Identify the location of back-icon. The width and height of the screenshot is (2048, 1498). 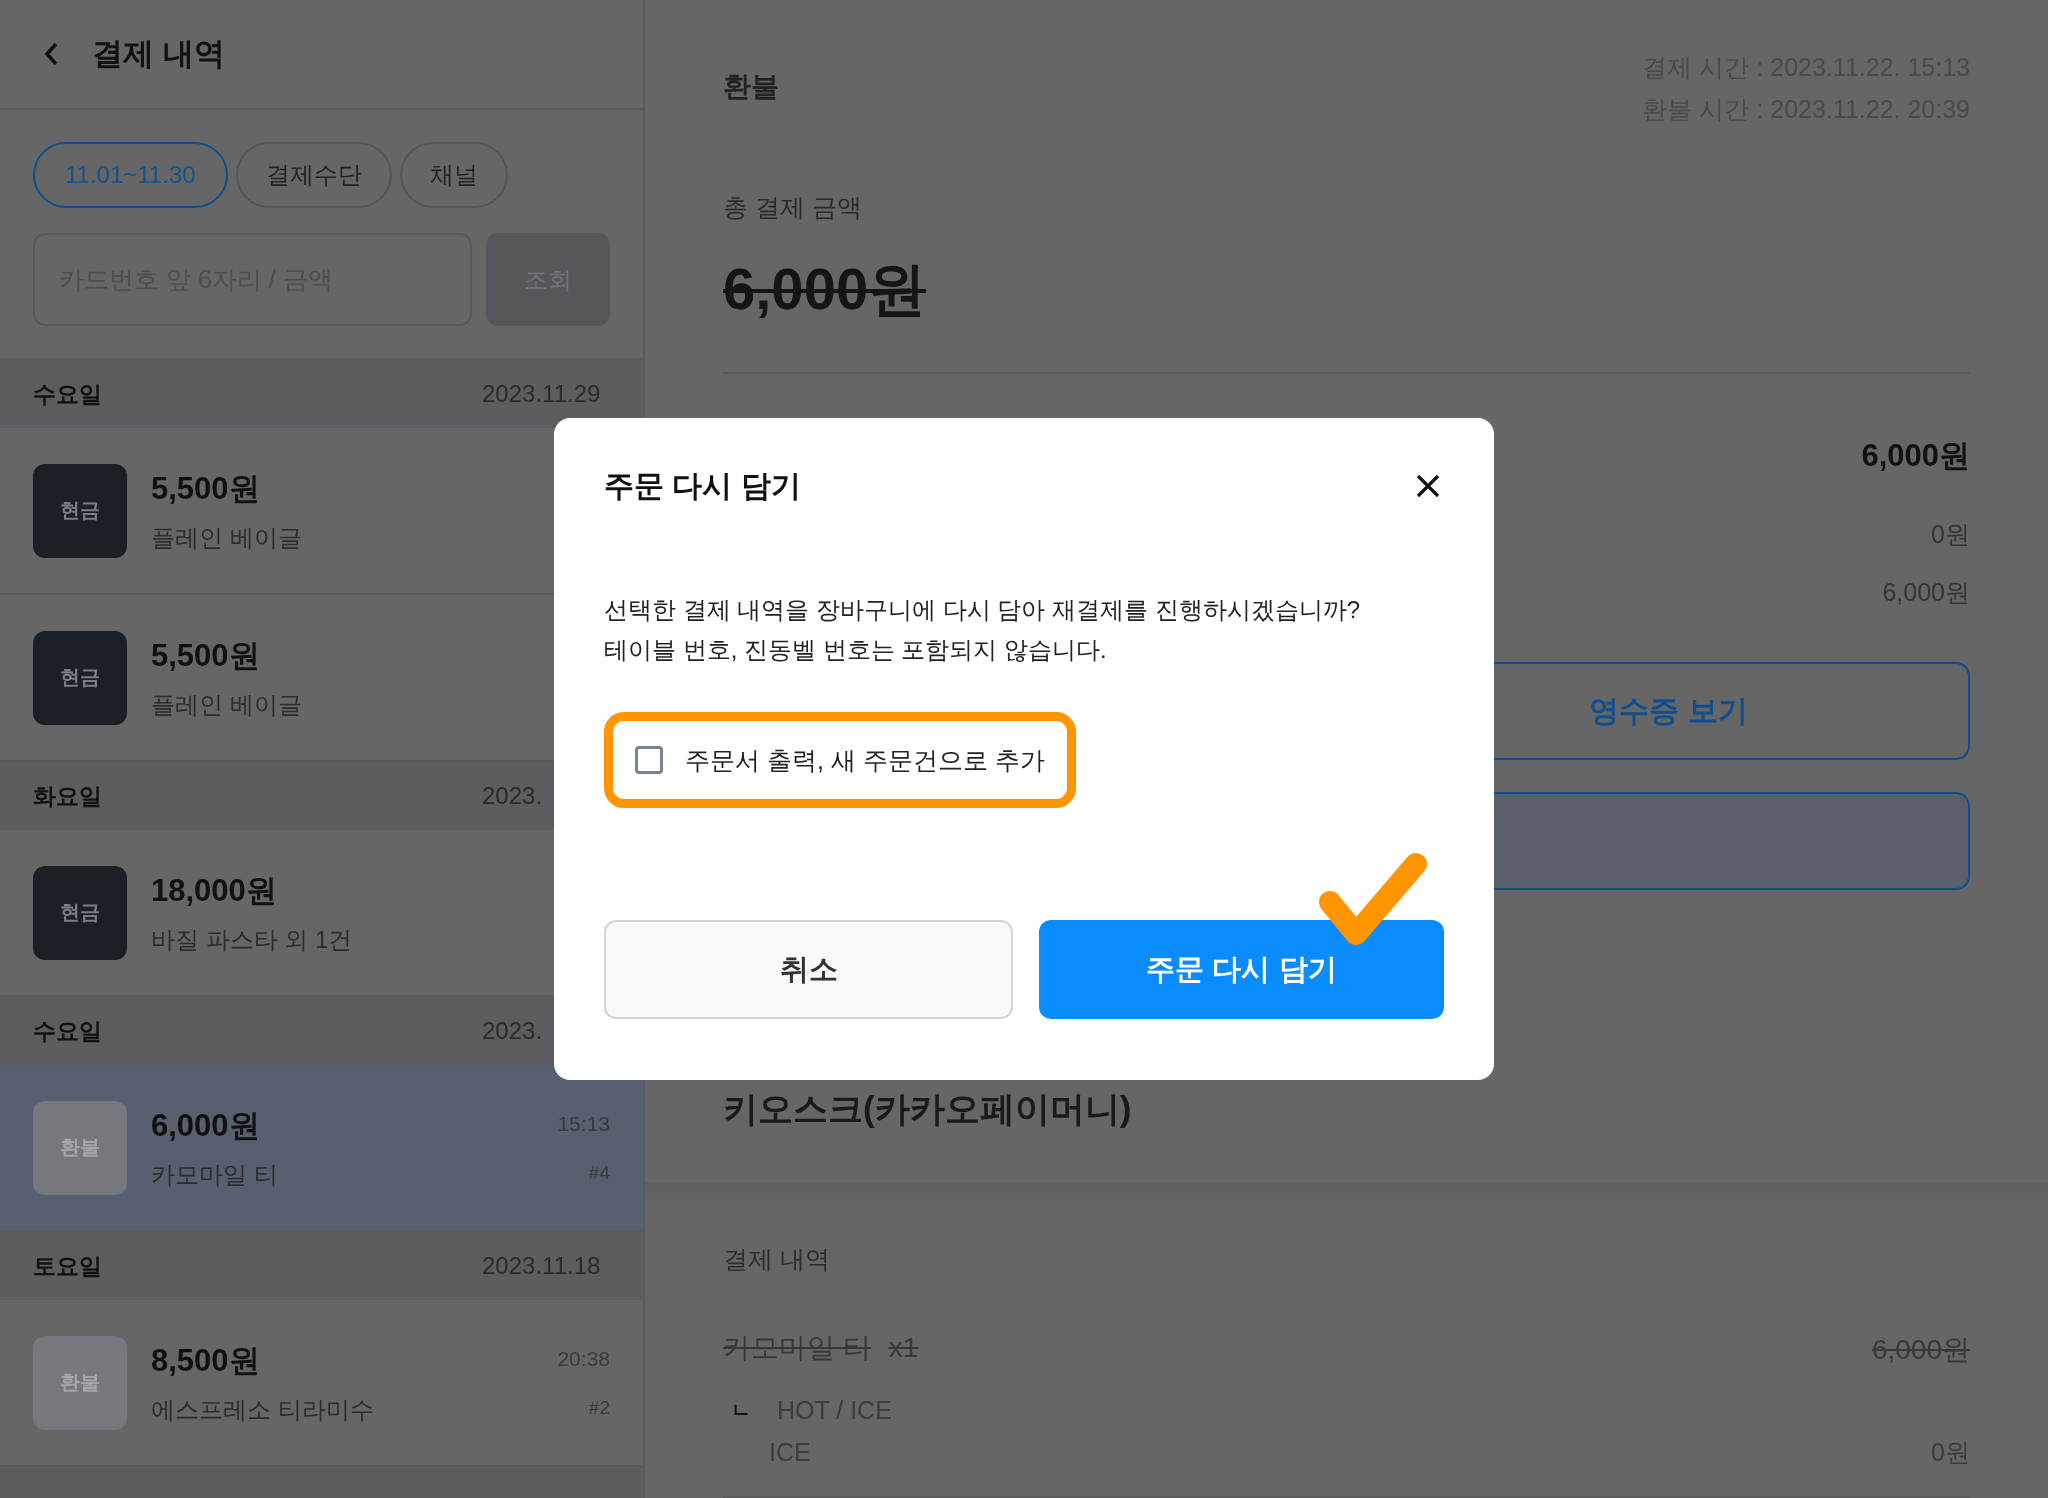
(51, 54).